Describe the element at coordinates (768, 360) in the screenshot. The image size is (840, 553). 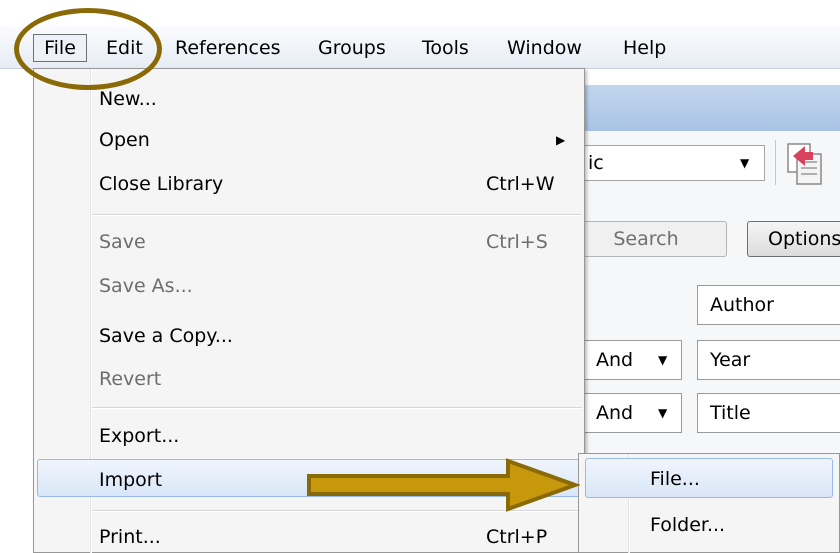
I see `search-field-year: Year` at that location.